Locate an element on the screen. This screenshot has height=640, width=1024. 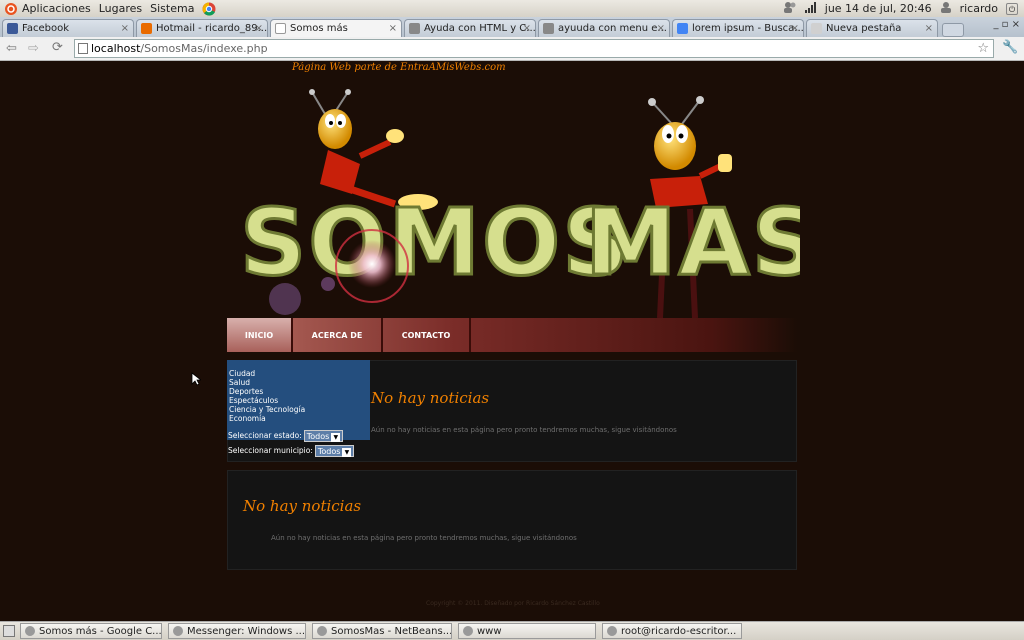
show-desktop-icon is located at coordinates (9, 631).